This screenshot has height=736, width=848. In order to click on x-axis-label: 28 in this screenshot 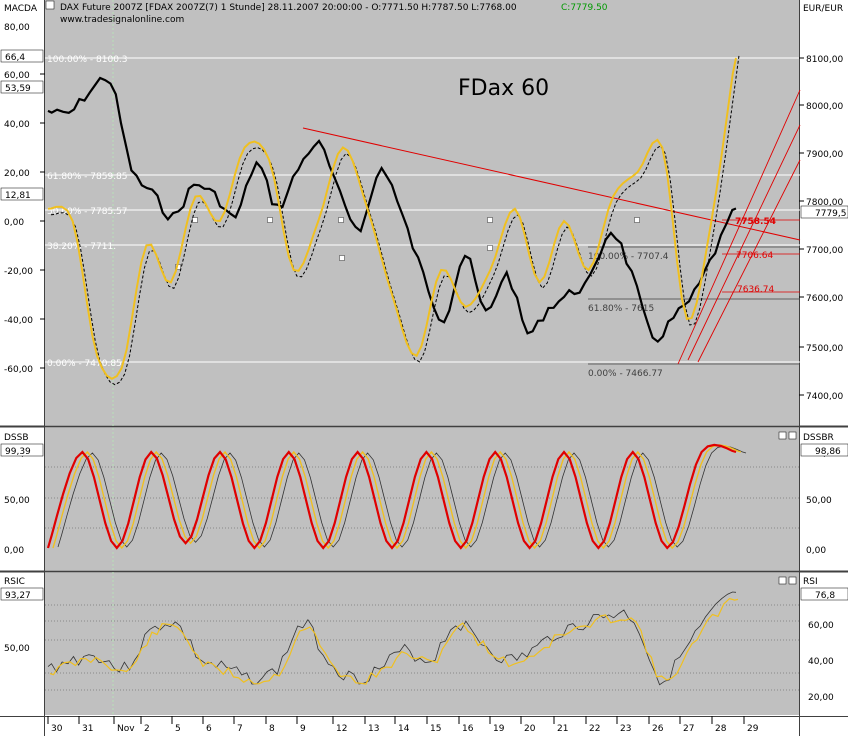, I will do `click(721, 729)`.